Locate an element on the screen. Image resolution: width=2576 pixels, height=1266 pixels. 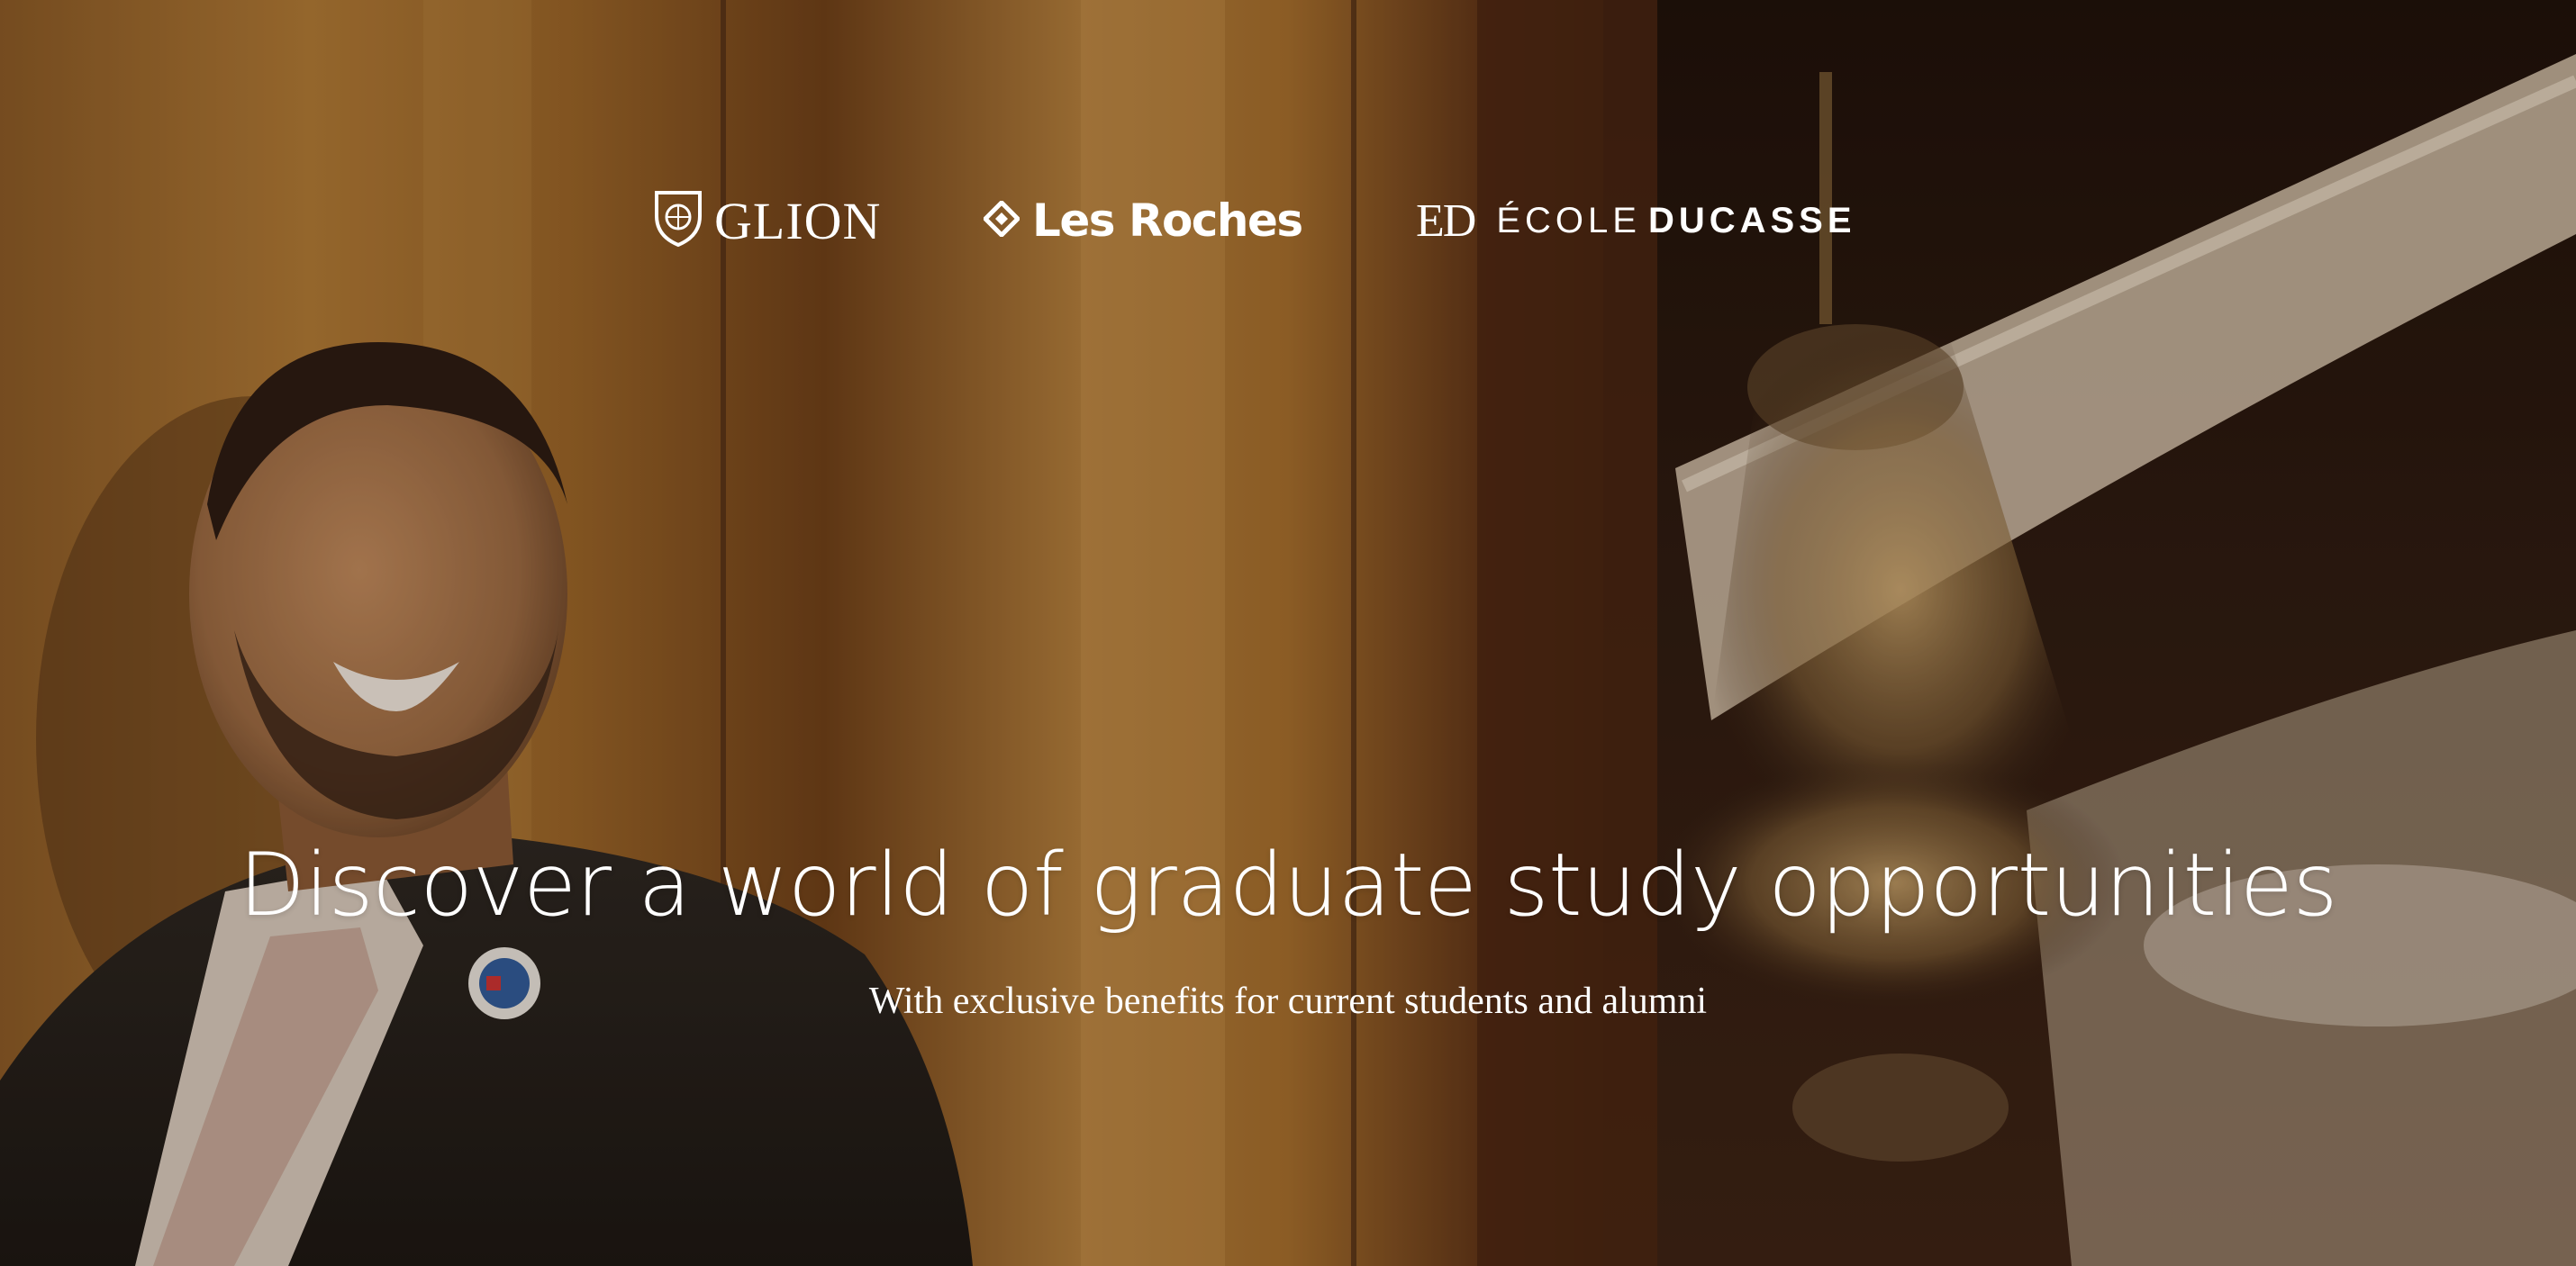
les-roches-logo: Les Roches is located at coordinates (1142, 221).